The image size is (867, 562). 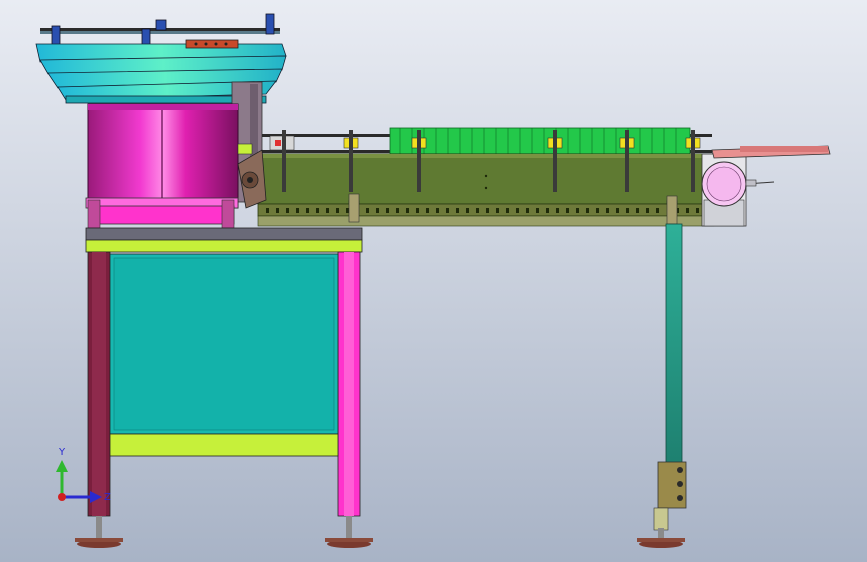 I want to click on triad-origin, so click(x=62, y=497).